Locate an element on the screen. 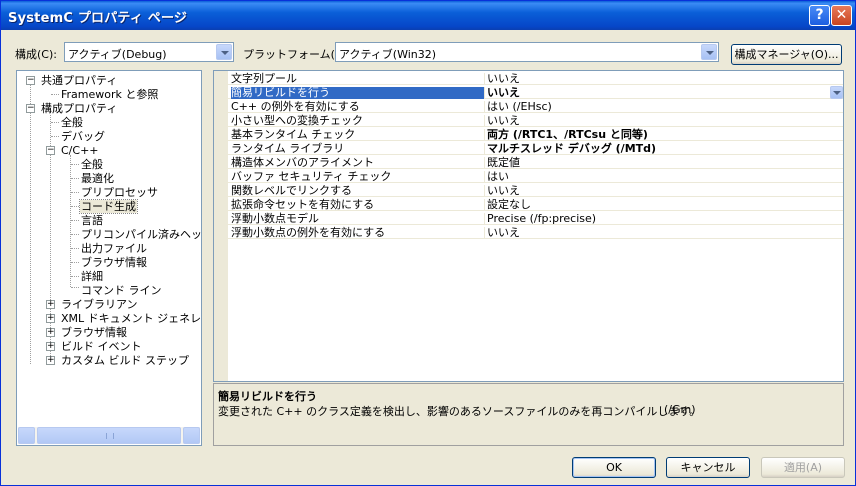  cancel-button: キャンセル is located at coordinates (708, 467).